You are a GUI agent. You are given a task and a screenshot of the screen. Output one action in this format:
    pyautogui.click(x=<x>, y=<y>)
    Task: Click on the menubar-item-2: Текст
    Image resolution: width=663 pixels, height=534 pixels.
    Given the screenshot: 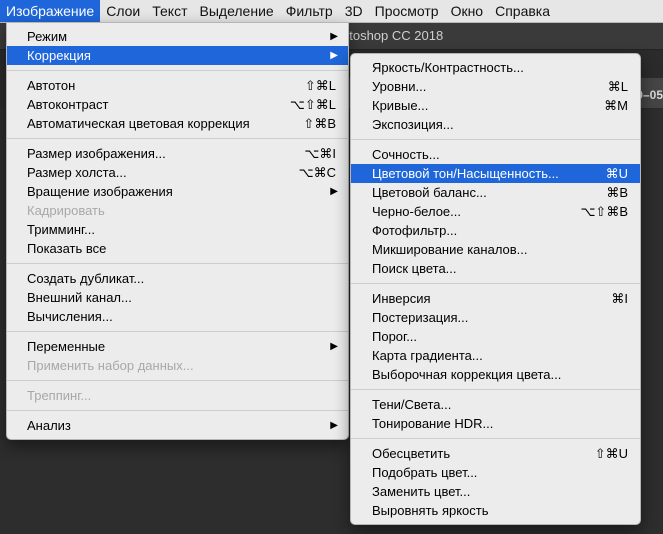 What is the action you would take?
    pyautogui.click(x=169, y=11)
    